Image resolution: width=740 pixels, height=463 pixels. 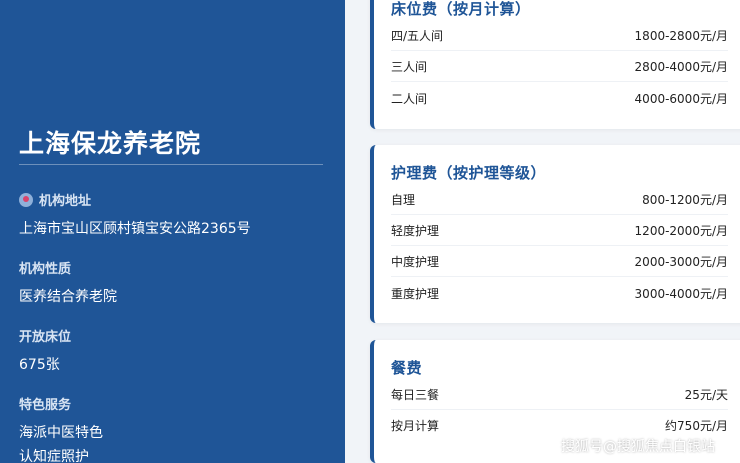 I want to click on bed-fee-title: 床位费（按月计算）, so click(x=461, y=9).